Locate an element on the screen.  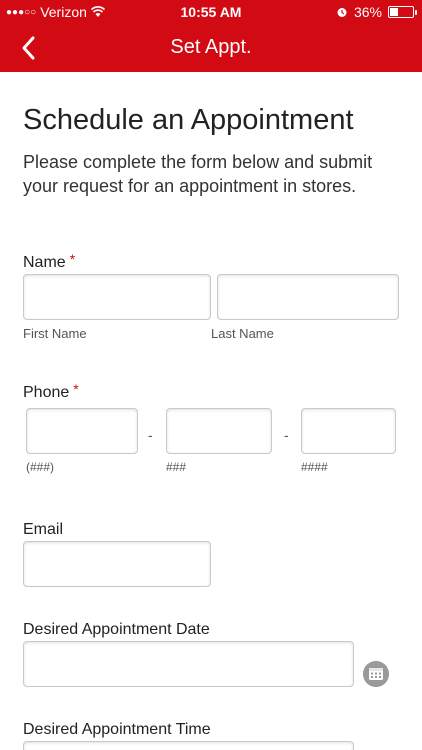
phone-line-field is located at coordinates (348, 431).